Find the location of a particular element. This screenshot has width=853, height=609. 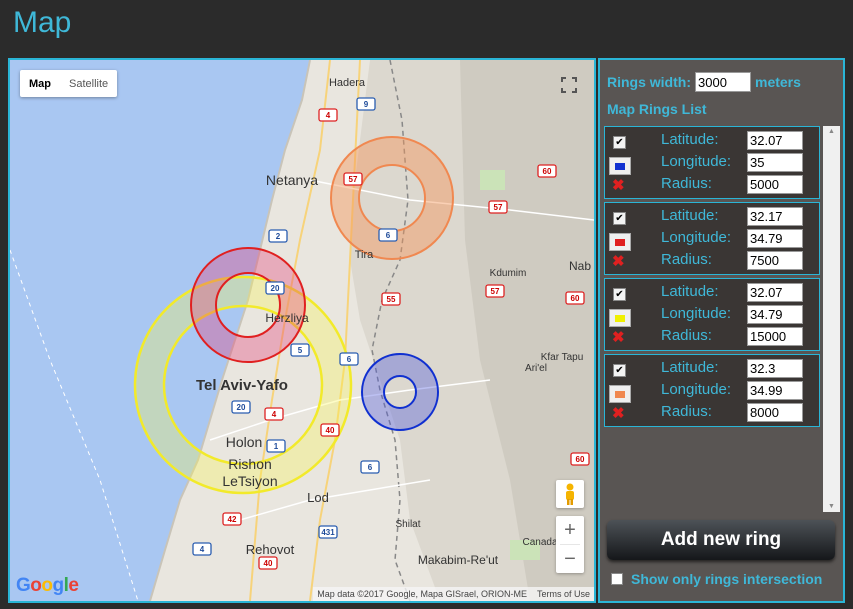

show-intersection-checkbox is located at coordinates (617, 579).